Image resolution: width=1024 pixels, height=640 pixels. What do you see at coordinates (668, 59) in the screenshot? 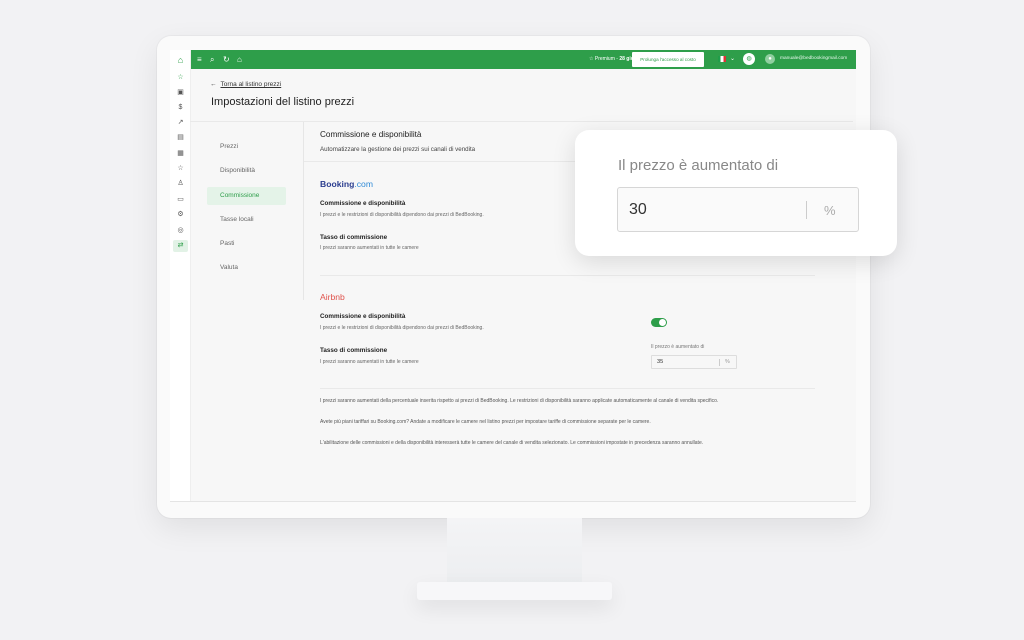
I see `extend-access-button: Prolunga l'accesso al costo` at bounding box center [668, 59].